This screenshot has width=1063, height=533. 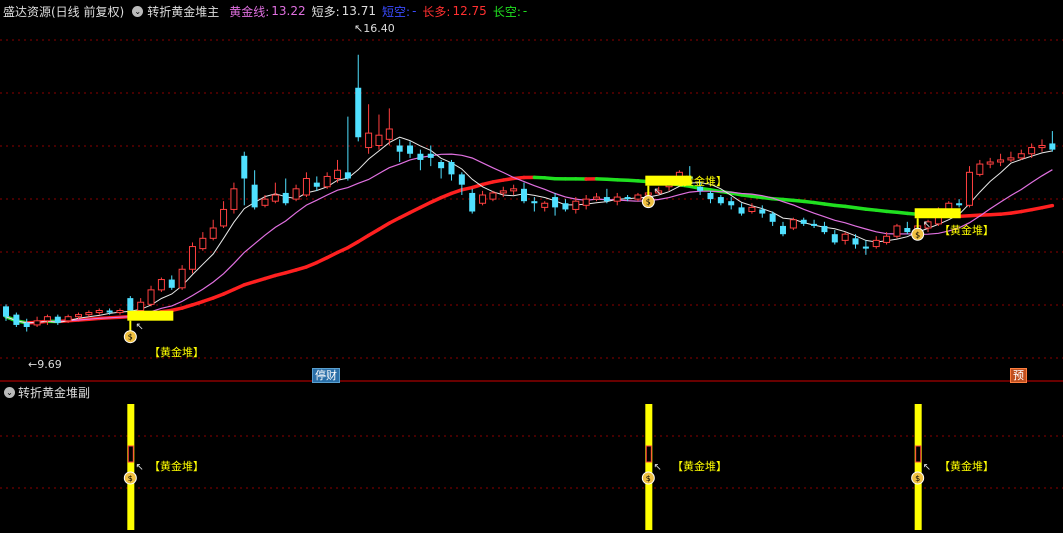 What do you see at coordinates (54, 392) in the screenshot?
I see `sub-indicator-name: 转折黄金堆副` at bounding box center [54, 392].